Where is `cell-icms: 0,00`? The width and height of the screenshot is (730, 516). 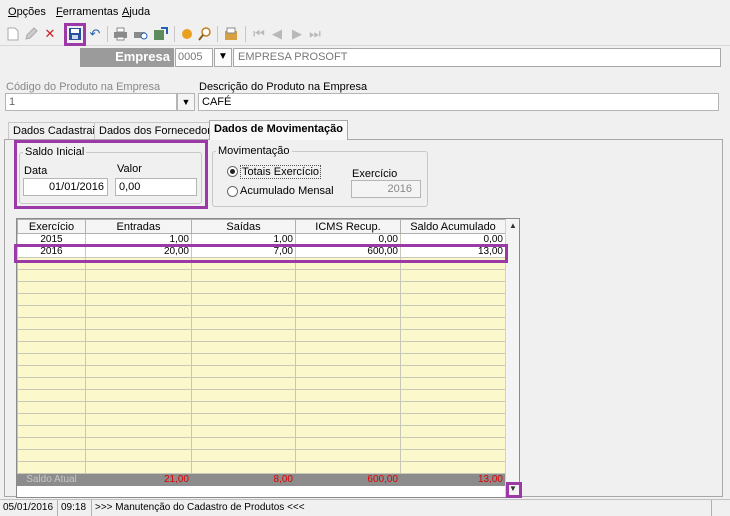
cell-icms: 0,00 is located at coordinates (348, 239).